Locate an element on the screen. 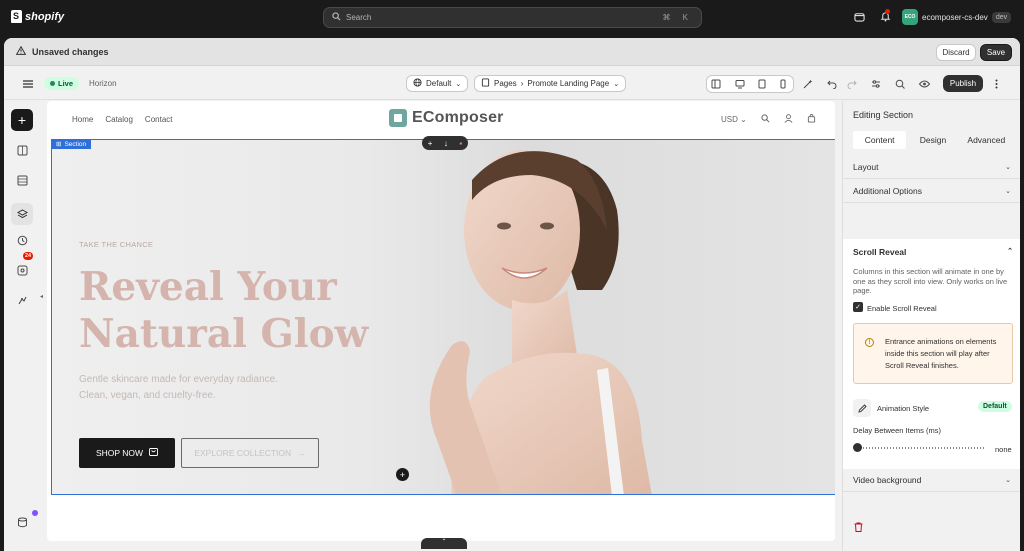 This screenshot has height=551, width=1024. store-brand: EComposer is located at coordinates (446, 118).